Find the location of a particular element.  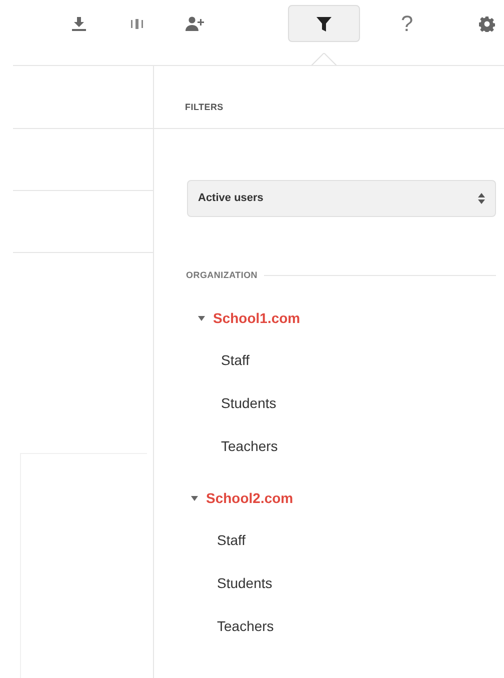

filter-button is located at coordinates (324, 23).